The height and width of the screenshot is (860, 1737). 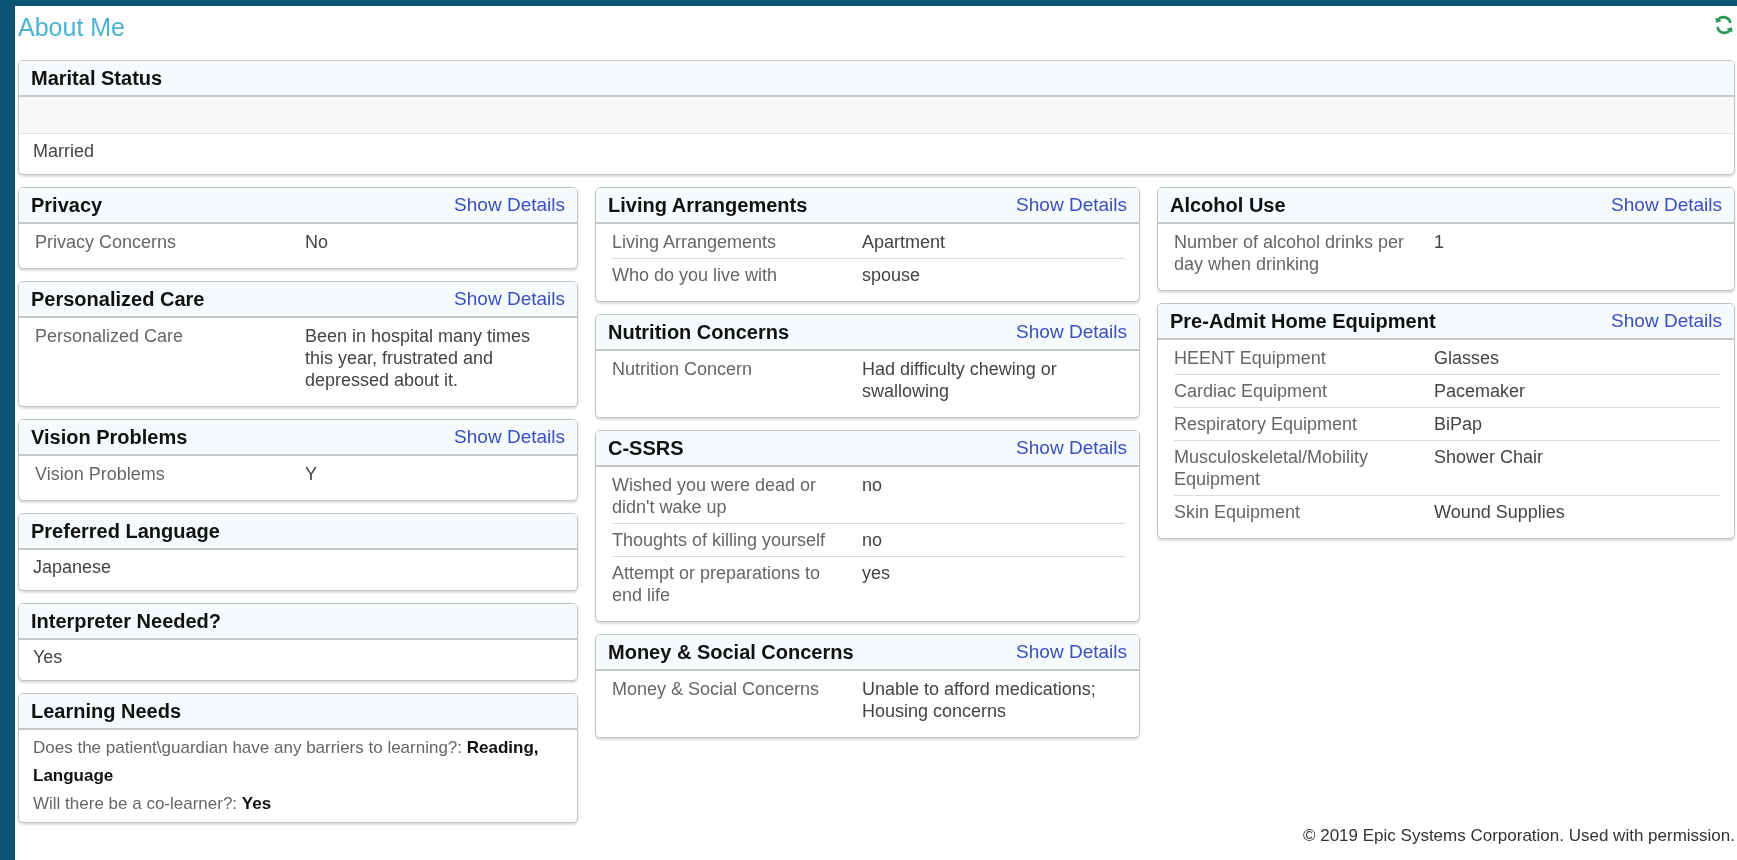 I want to click on field-label: Thoughts of killing yourself, so click(x=719, y=540).